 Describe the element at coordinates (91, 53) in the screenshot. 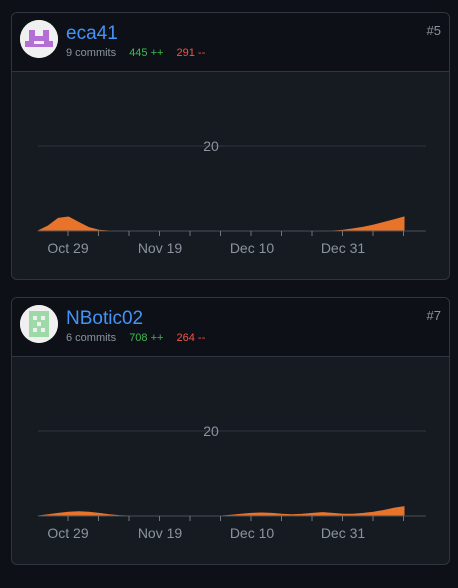

I see `commits-count: 9 commits` at that location.